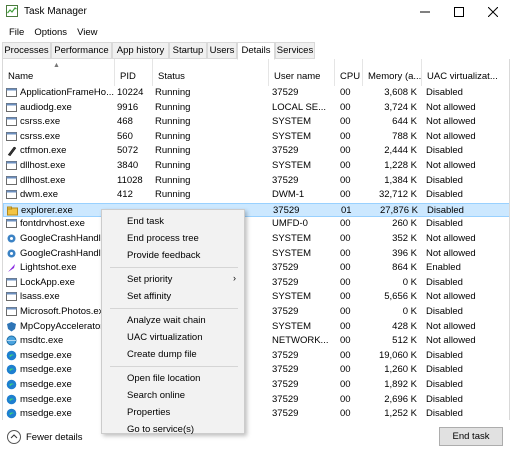  What do you see at coordinates (55, 11) in the screenshot?
I see `window-title: Task Manager` at bounding box center [55, 11].